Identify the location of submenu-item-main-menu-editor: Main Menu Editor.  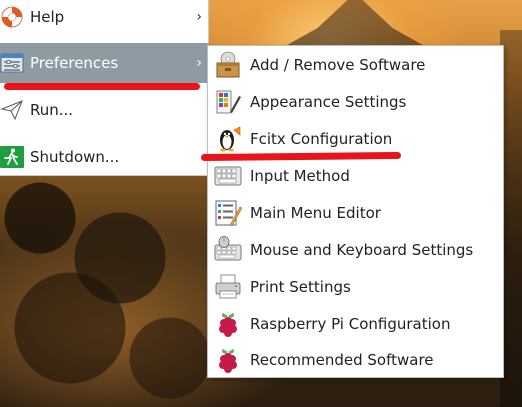
(355, 212).